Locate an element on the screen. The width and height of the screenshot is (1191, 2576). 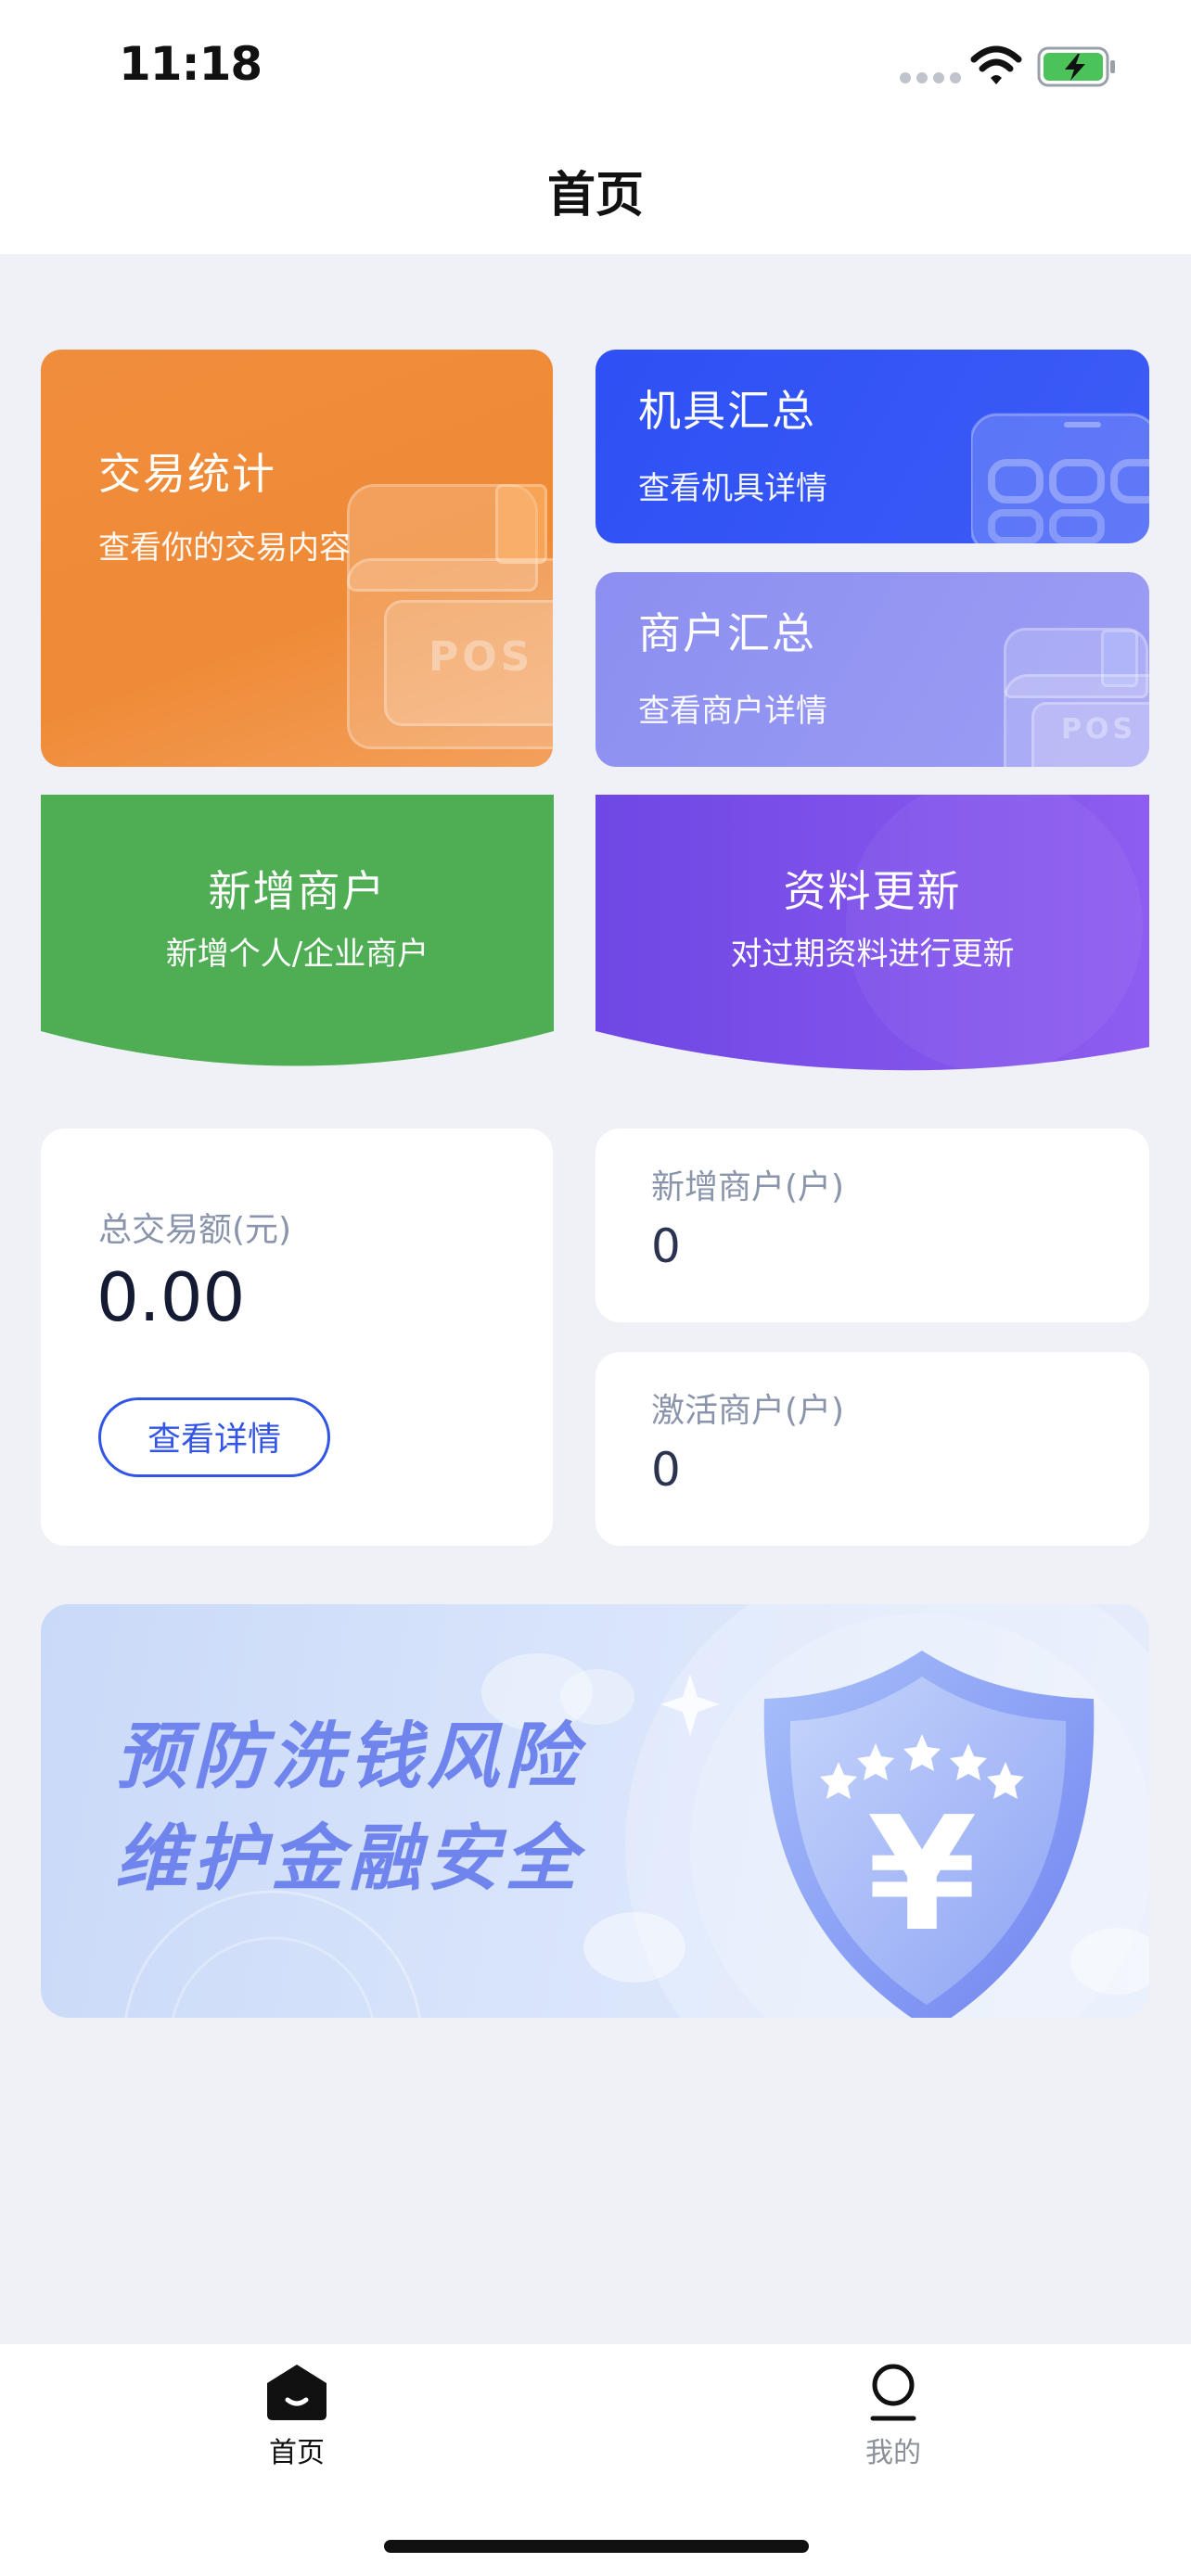
page-title: 首页 is located at coordinates (595, 196).